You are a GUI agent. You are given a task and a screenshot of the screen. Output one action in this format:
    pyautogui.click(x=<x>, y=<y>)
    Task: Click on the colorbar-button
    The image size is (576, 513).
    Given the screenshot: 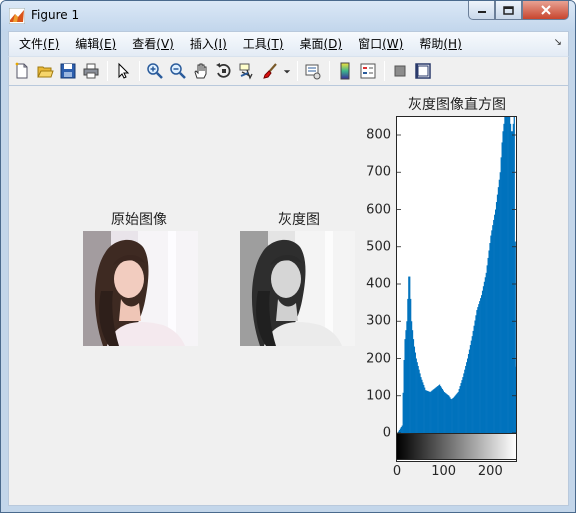 What is the action you would take?
    pyautogui.click(x=345, y=71)
    